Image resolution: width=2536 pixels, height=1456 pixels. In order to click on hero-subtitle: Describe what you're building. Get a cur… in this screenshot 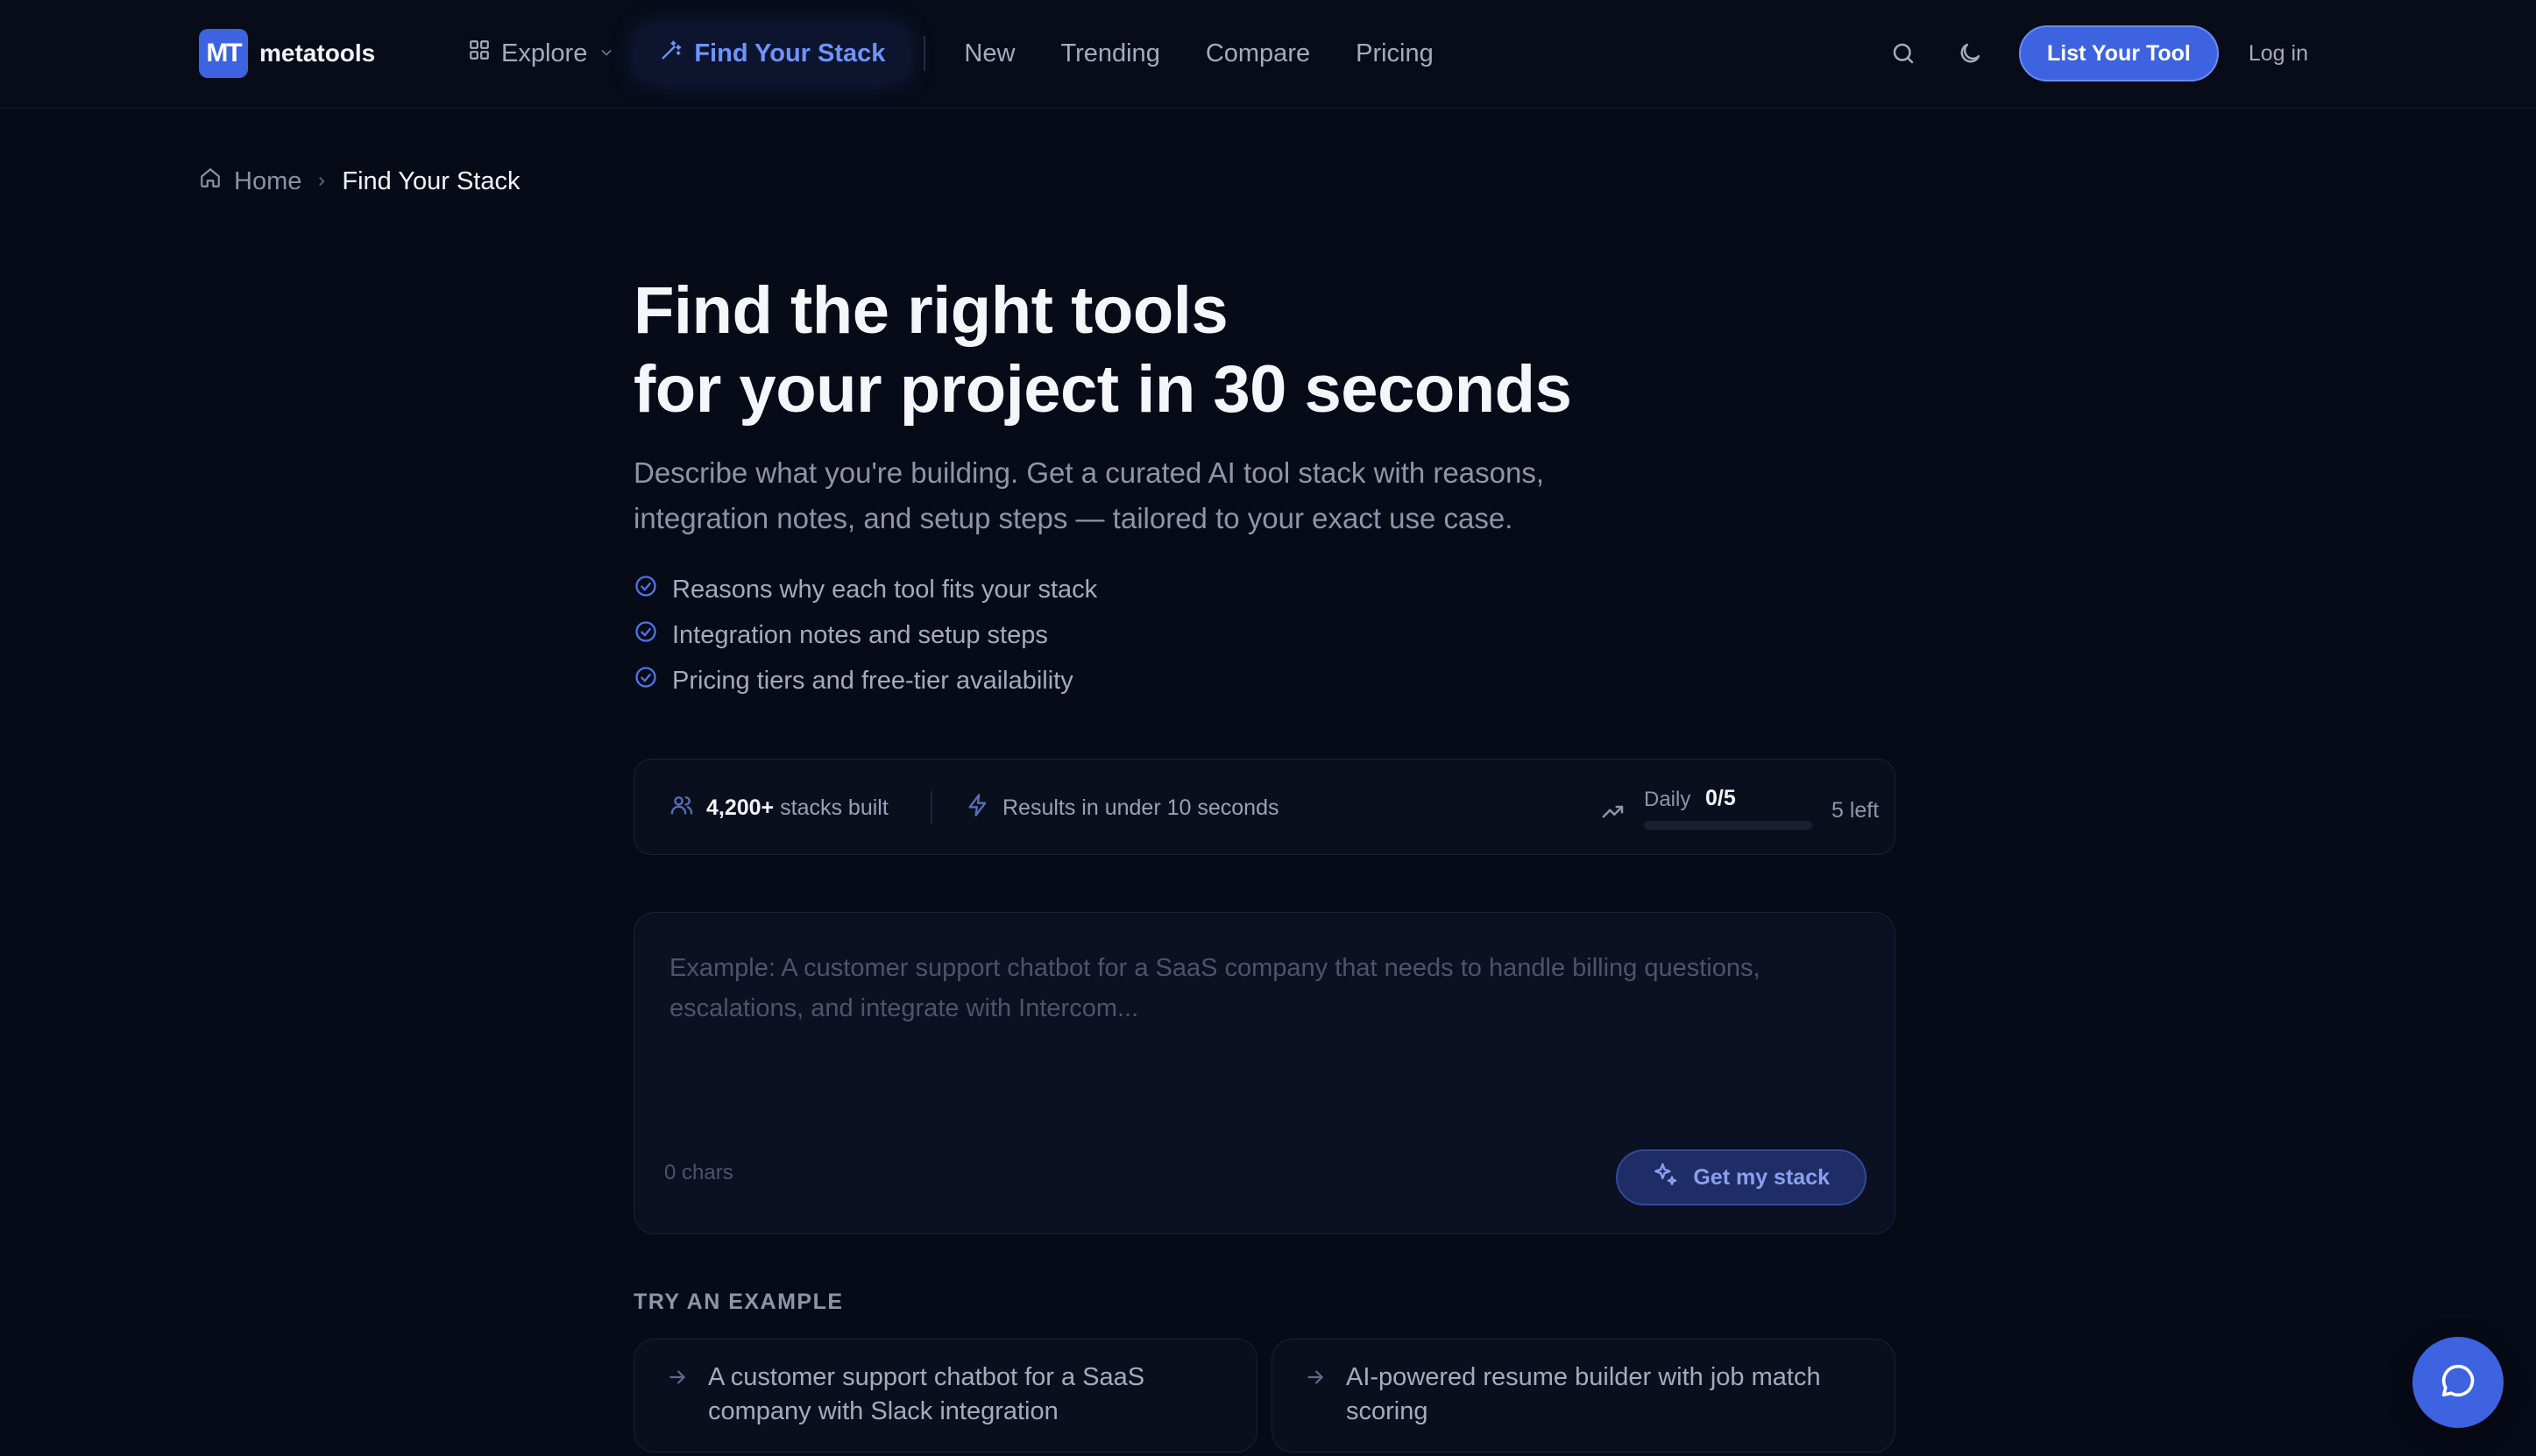, I will do `click(1089, 495)`.